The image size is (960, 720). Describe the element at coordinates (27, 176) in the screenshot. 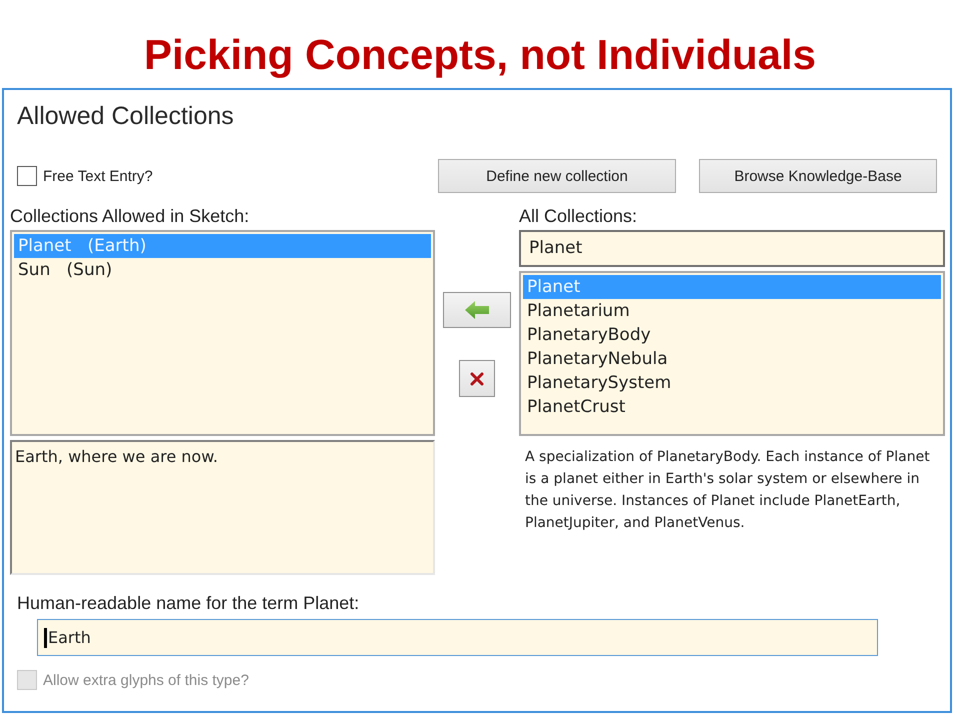

I see `checkbox` at that location.